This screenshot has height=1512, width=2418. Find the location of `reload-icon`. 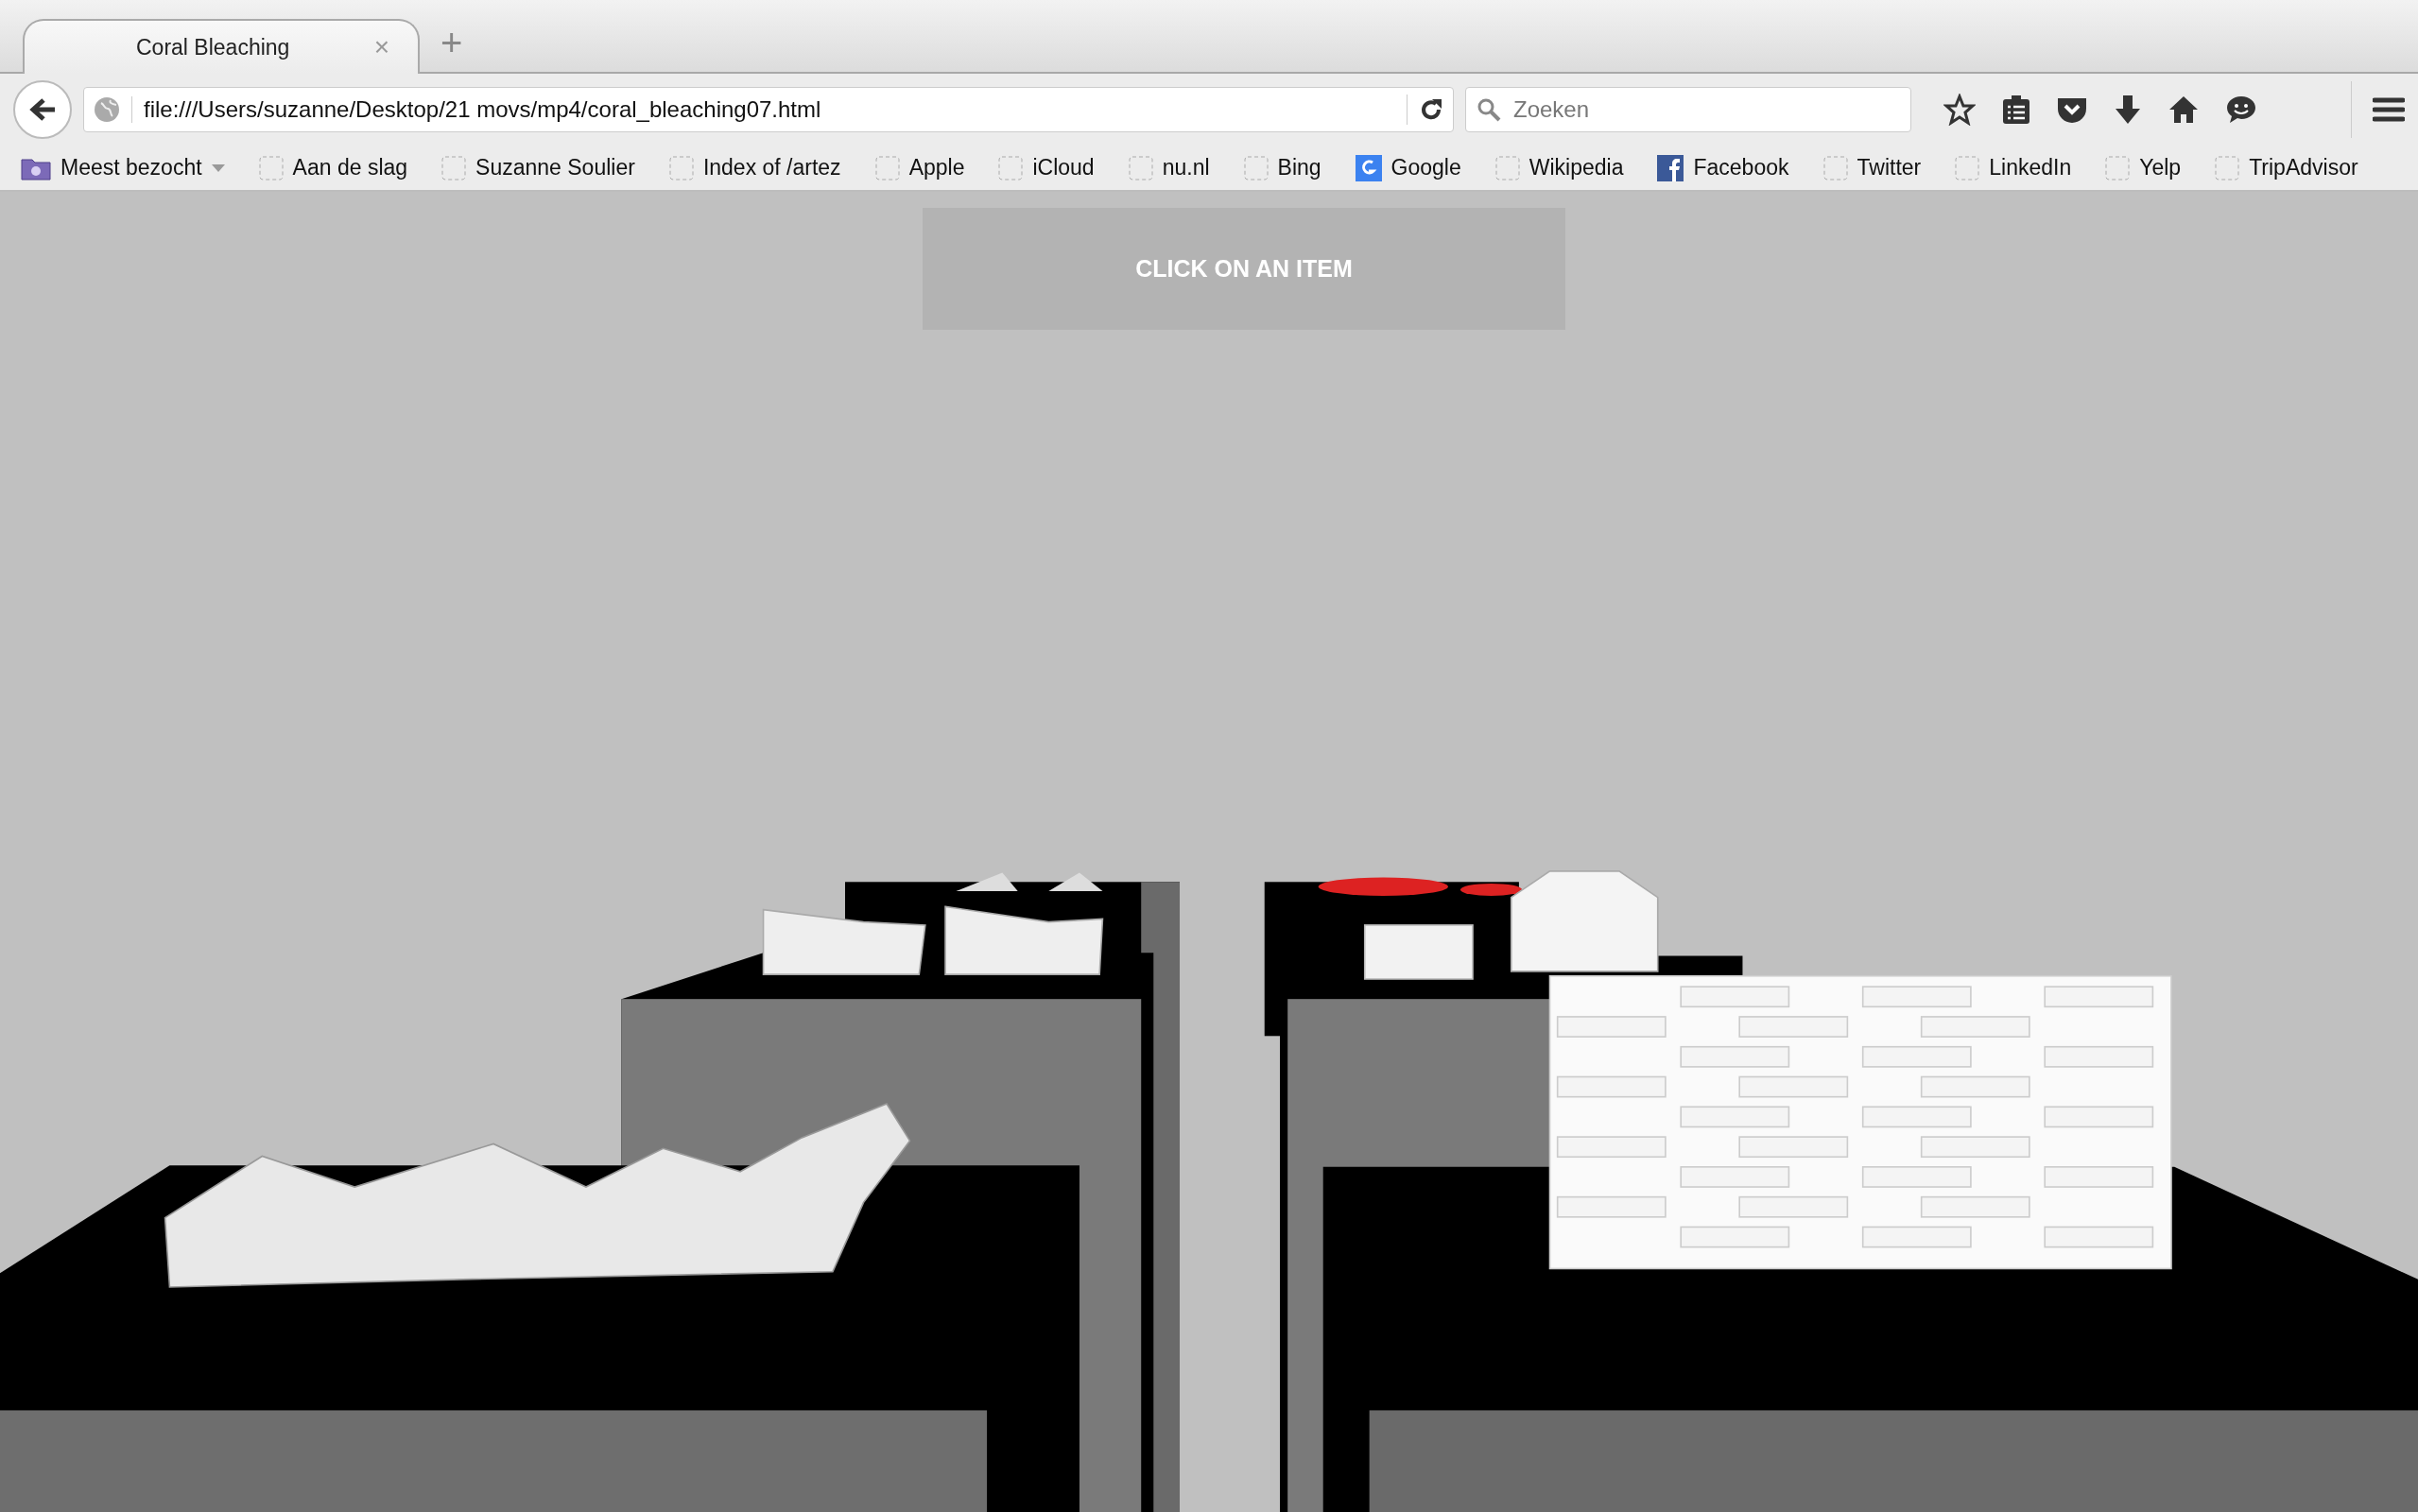

reload-icon is located at coordinates (1431, 109).